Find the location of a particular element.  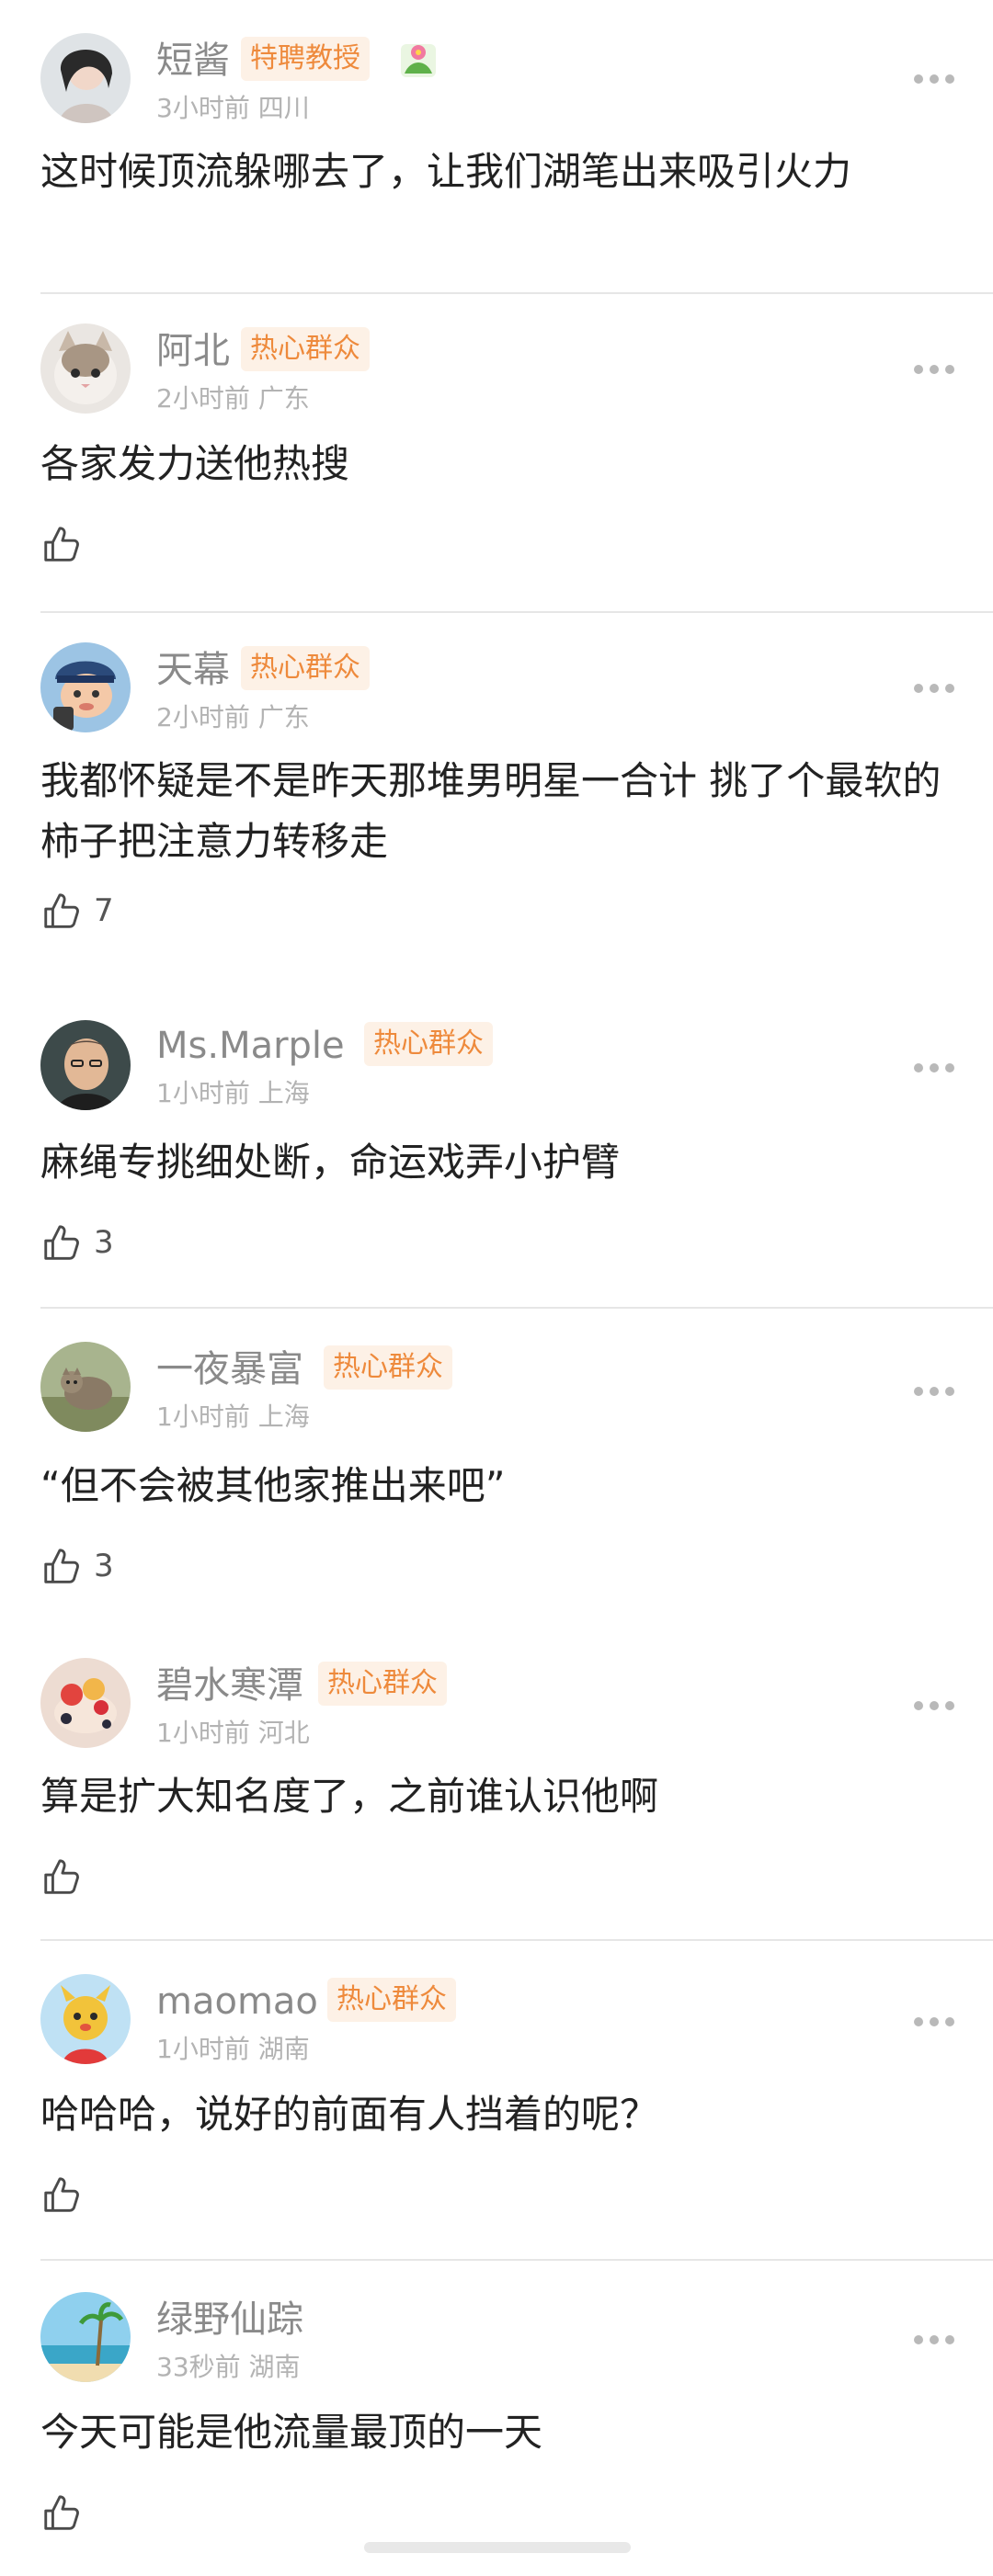

comment-text: 今天可能是他流量最顶的一天 is located at coordinates (291, 2432).